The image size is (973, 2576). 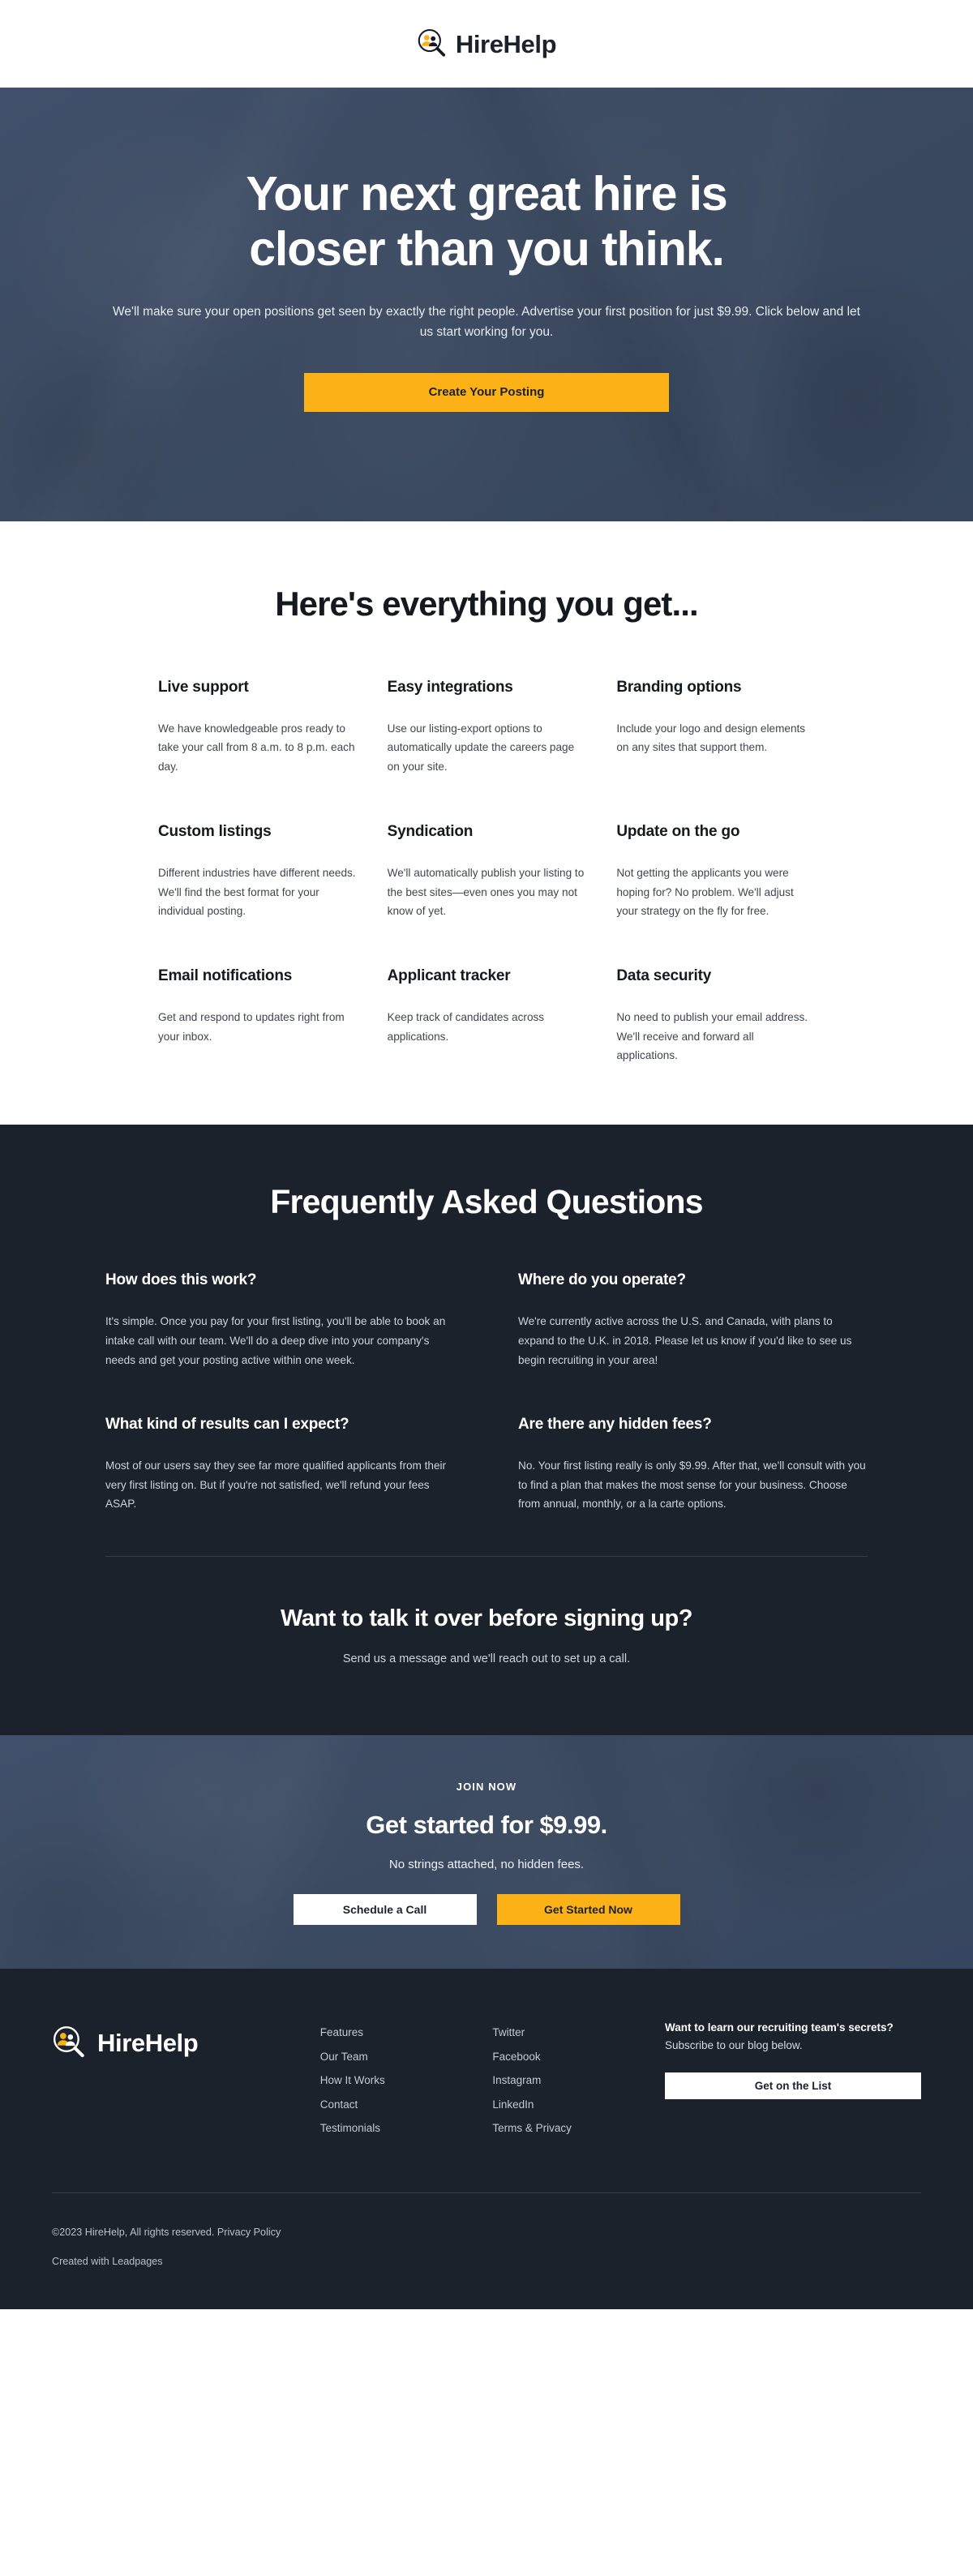 I want to click on hero-title-line-2: closer than you think., so click(x=487, y=249).